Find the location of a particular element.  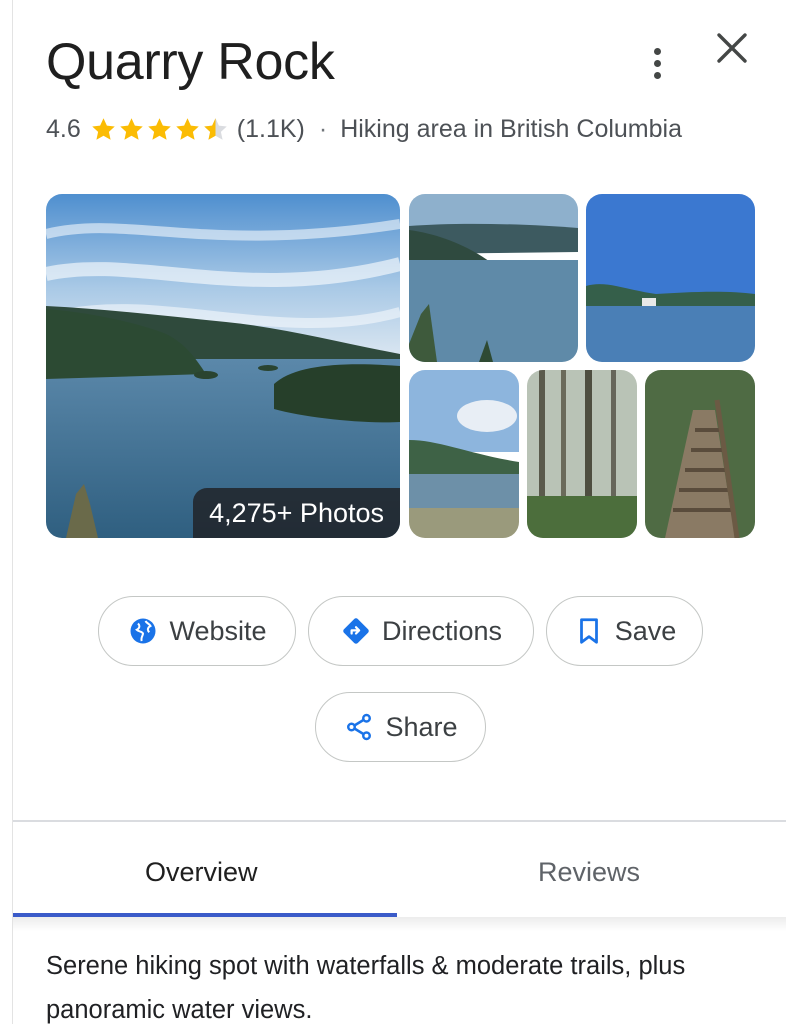

tab-overview: Overview is located at coordinates (201, 872).